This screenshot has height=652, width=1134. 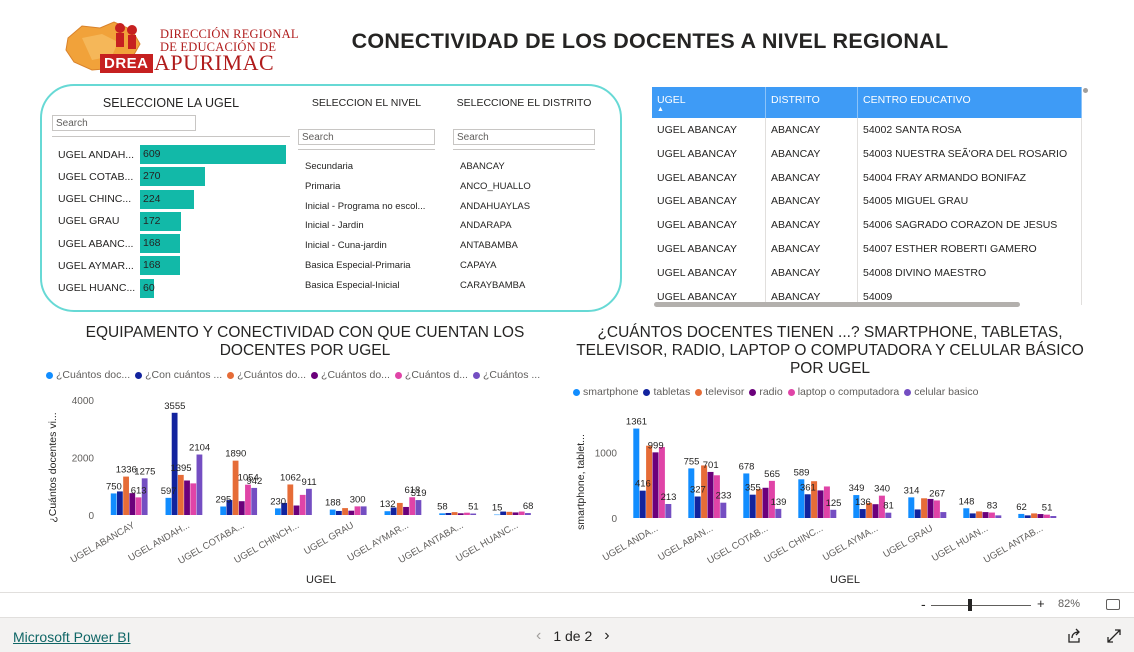 I want to click on ugel-slicer-item: UGEL COTAB... 270, so click(x=173, y=177).